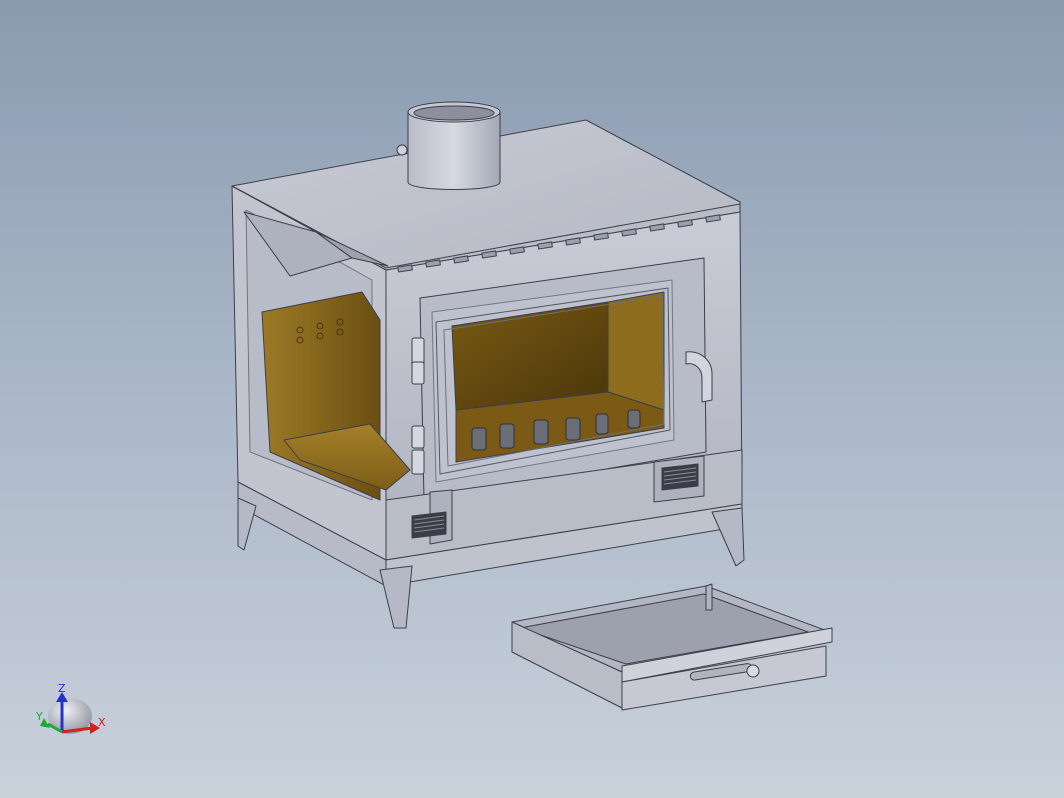 The height and width of the screenshot is (798, 1064). Describe the element at coordinates (62, 688) in the screenshot. I see `z-axis-label: Z` at that location.